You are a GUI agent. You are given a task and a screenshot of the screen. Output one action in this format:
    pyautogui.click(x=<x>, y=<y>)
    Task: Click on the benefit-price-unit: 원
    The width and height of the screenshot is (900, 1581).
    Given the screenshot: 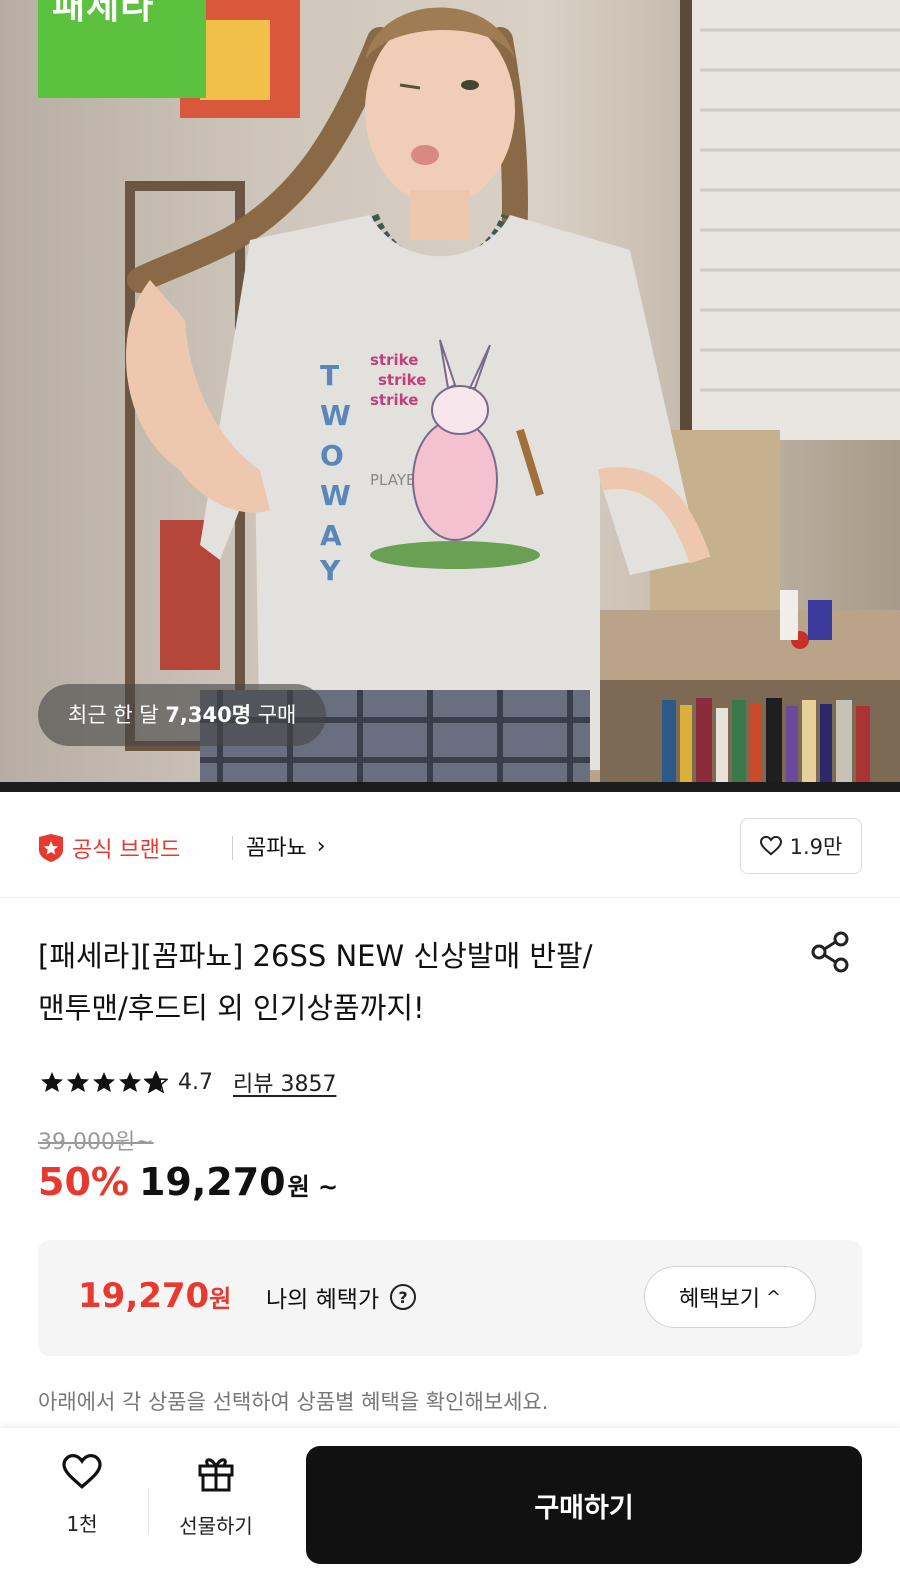 What is the action you would take?
    pyautogui.click(x=220, y=1299)
    